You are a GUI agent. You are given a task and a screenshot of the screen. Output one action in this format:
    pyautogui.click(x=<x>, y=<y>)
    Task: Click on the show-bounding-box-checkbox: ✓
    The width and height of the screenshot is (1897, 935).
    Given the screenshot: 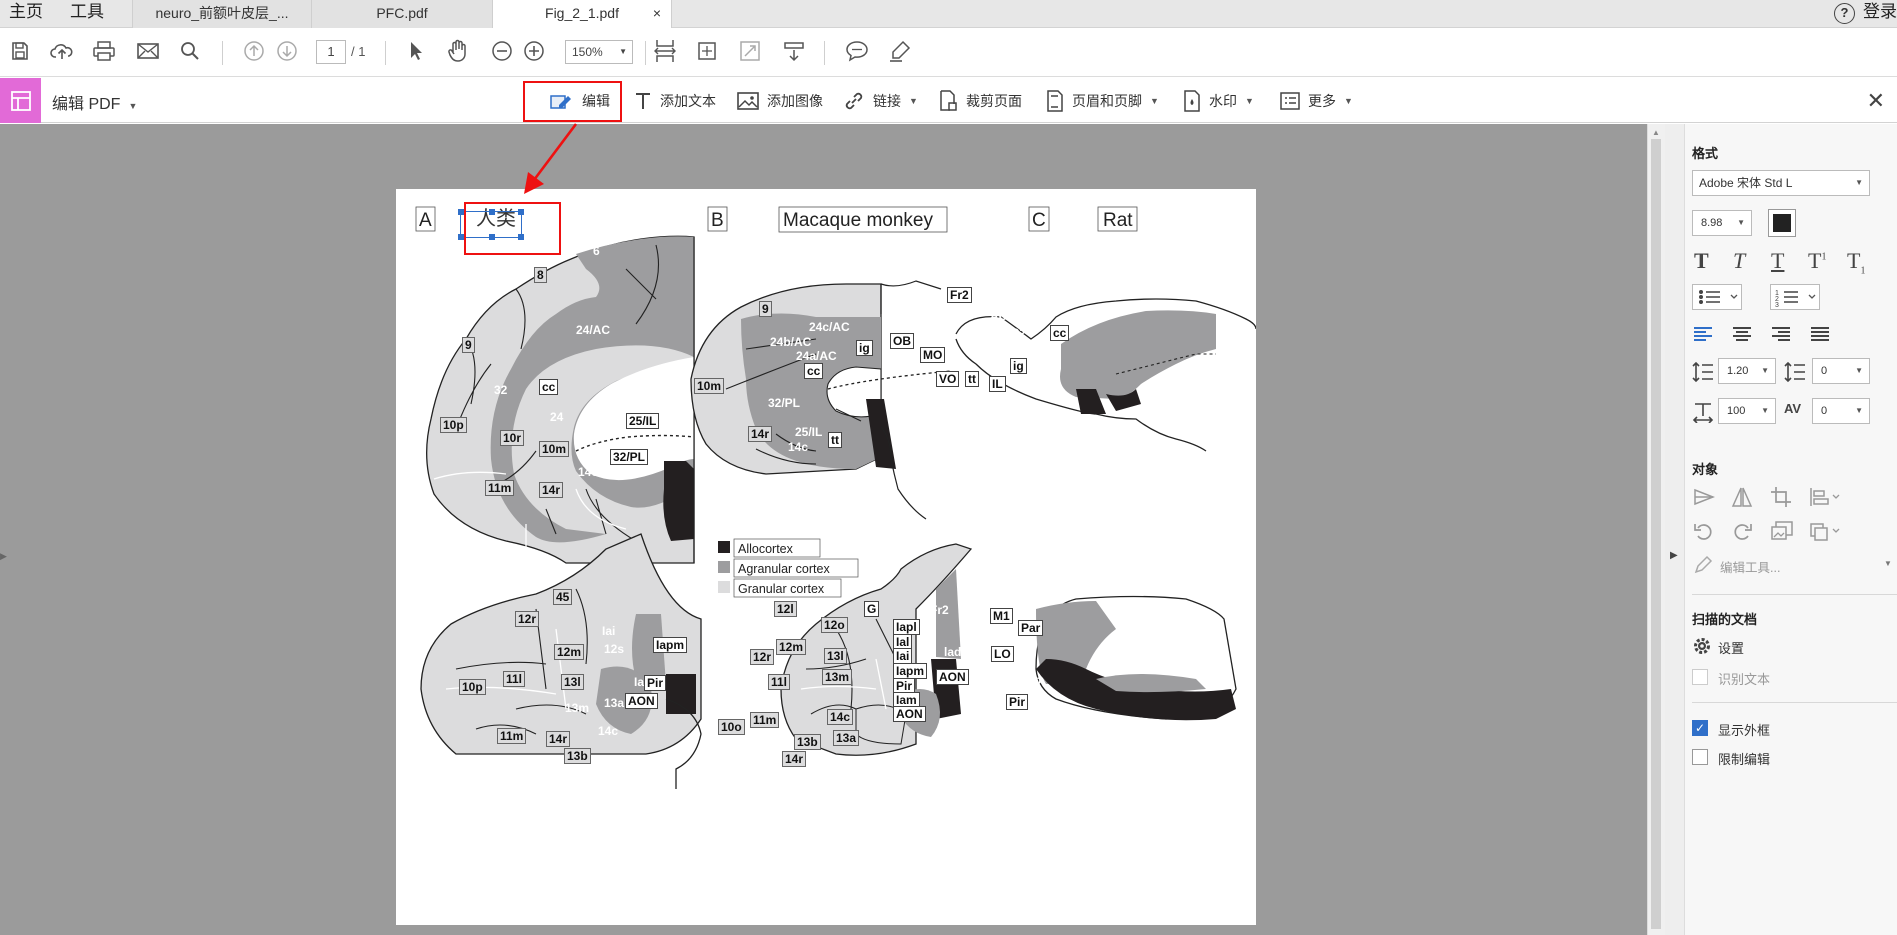 What is the action you would take?
    pyautogui.click(x=1700, y=728)
    